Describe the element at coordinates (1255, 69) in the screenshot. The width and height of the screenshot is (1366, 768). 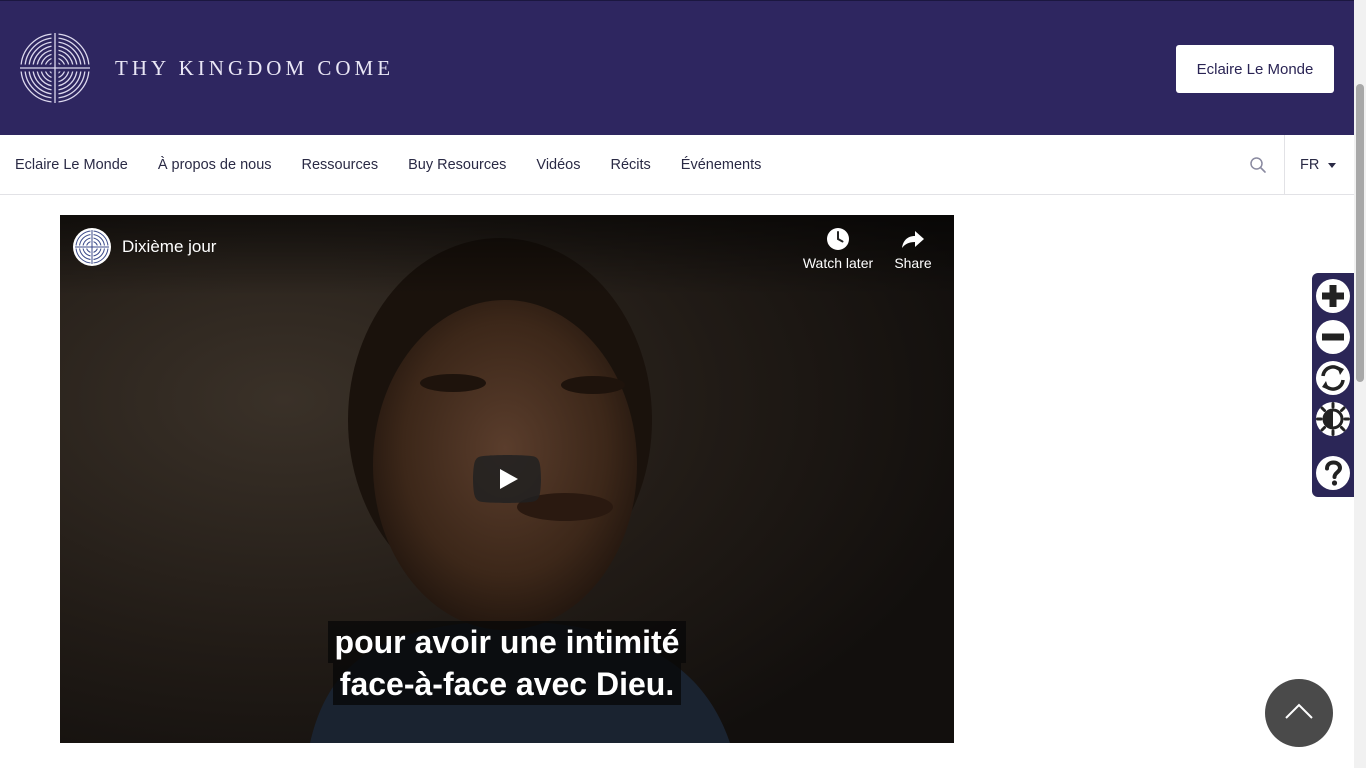
I see `eclaire-le-monde-button: Eclaire Le Monde` at that location.